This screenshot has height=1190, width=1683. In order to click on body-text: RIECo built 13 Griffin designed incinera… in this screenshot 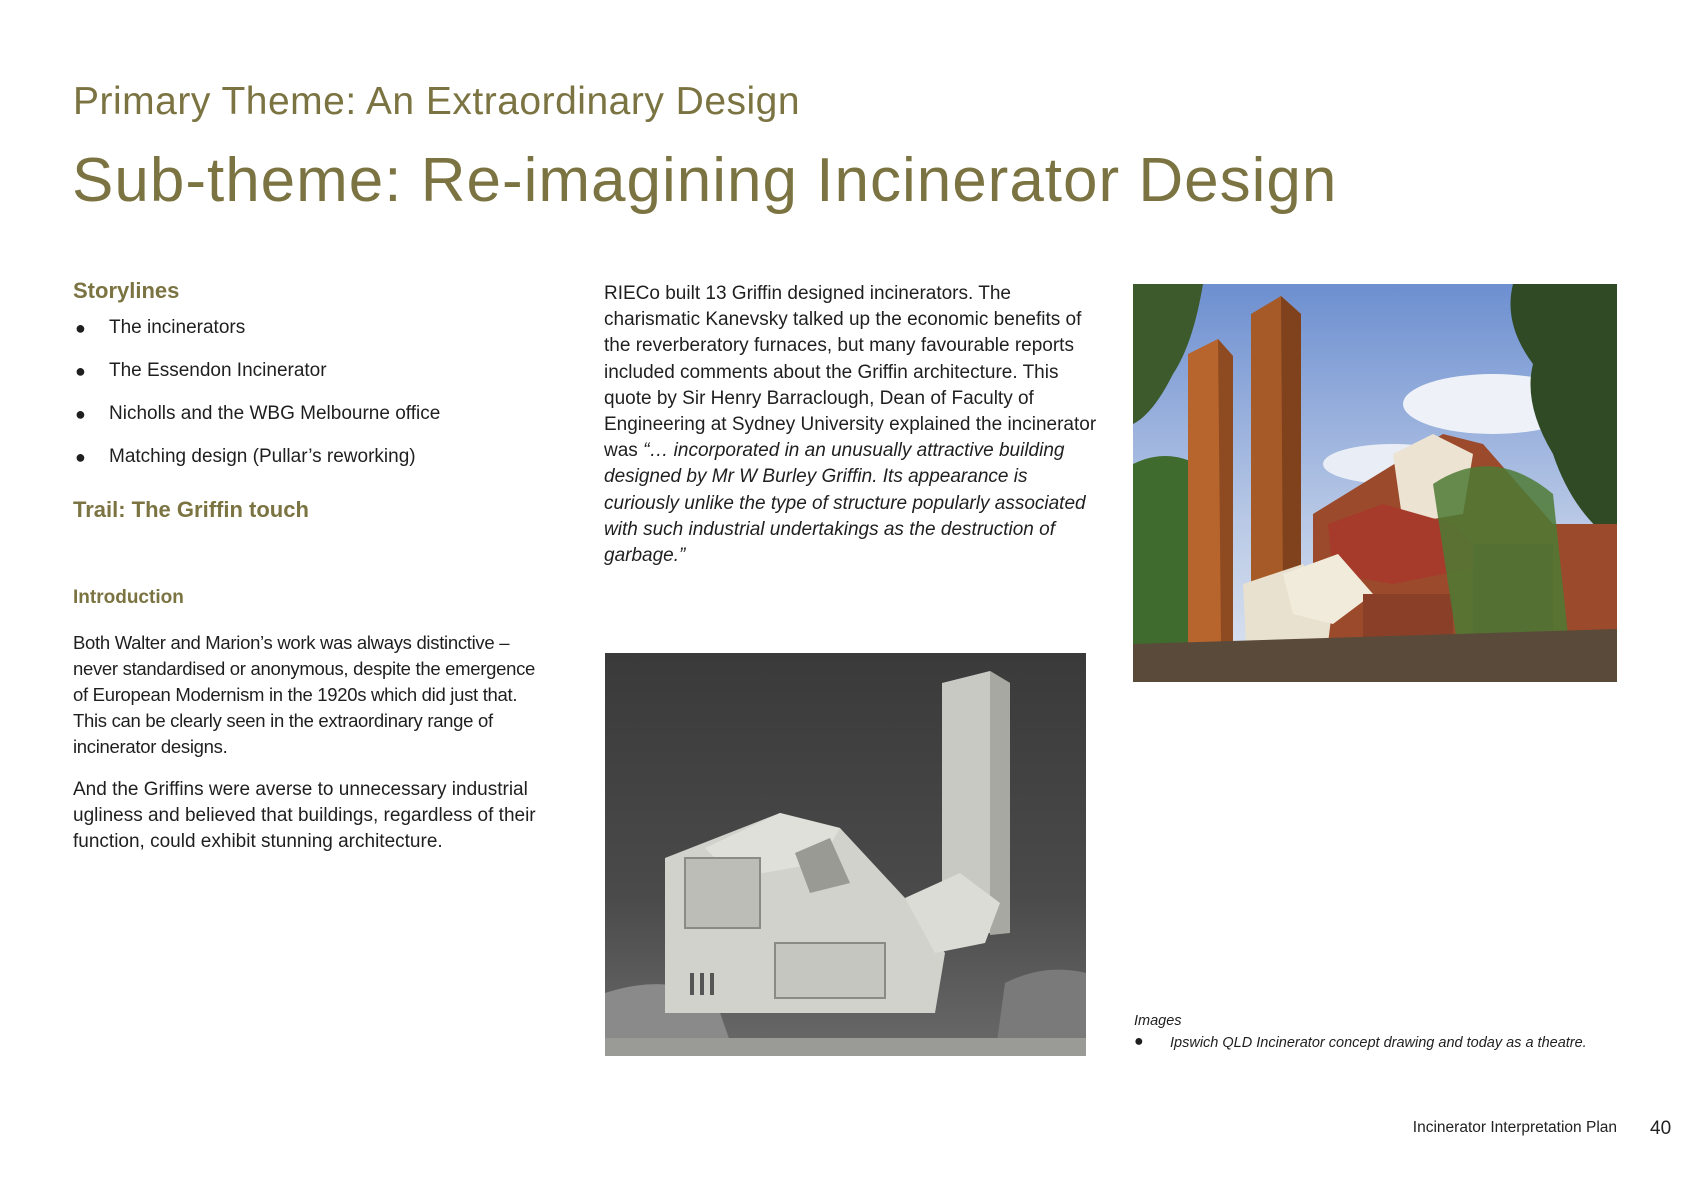, I will do `click(850, 372)`.